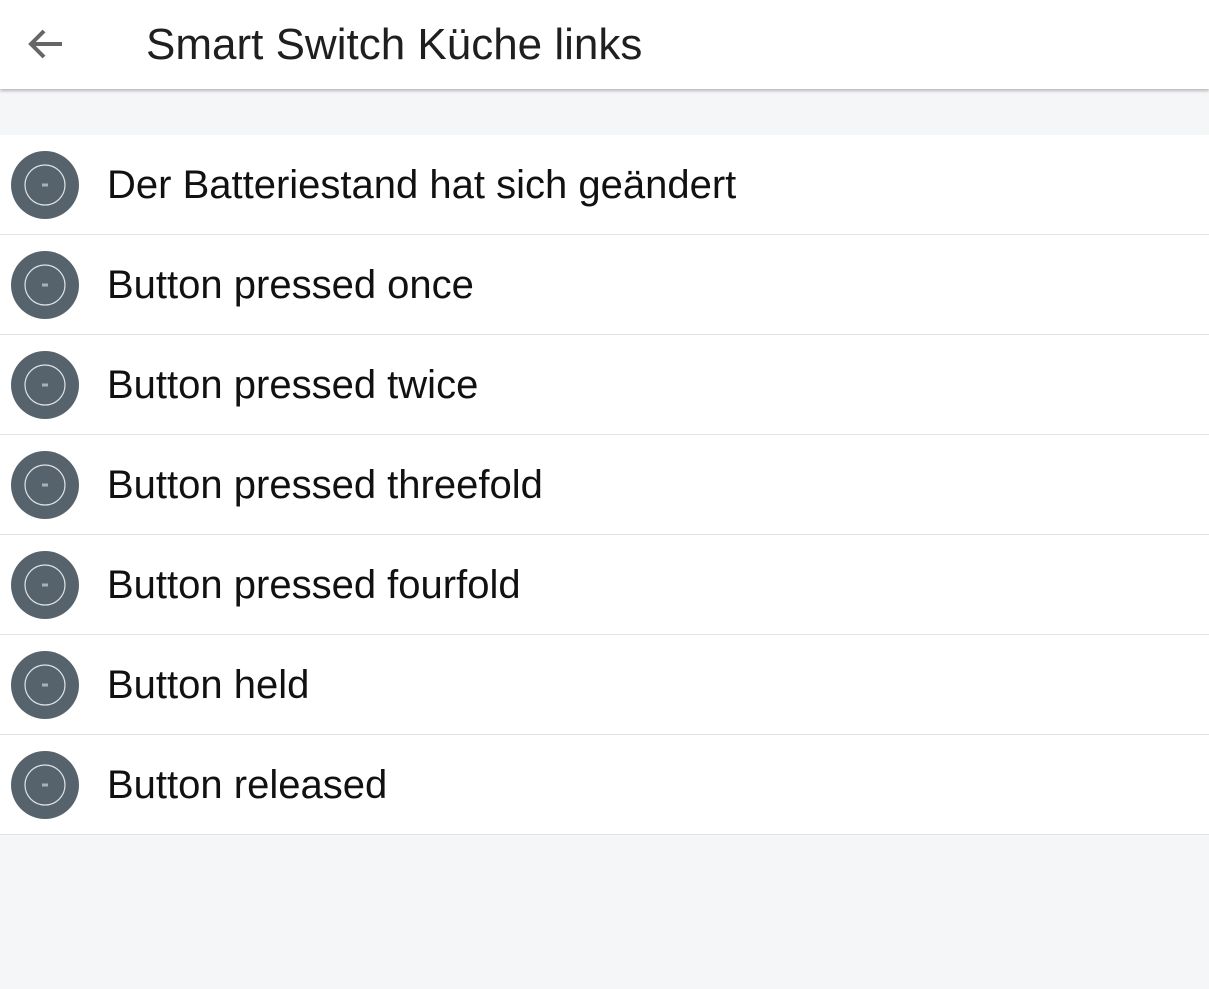 This screenshot has width=1209, height=989. Describe the element at coordinates (604, 685) in the screenshot. I see `trigger-item-held: Button held` at that location.